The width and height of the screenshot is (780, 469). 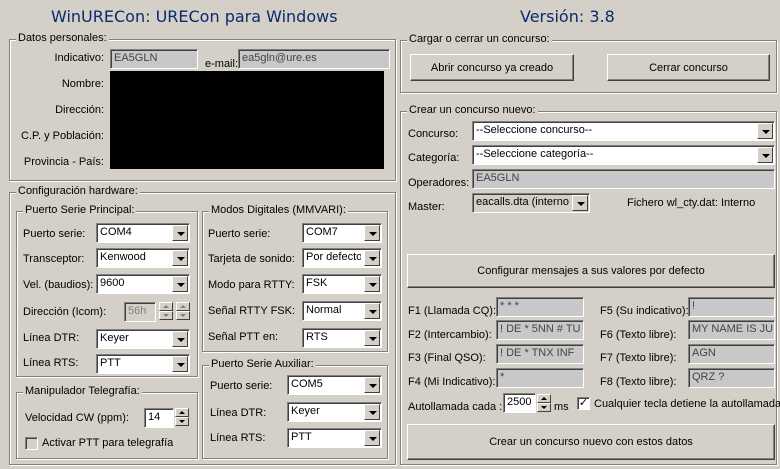 What do you see at coordinates (79, 110) in the screenshot?
I see `direccion-label: Dirección:` at bounding box center [79, 110].